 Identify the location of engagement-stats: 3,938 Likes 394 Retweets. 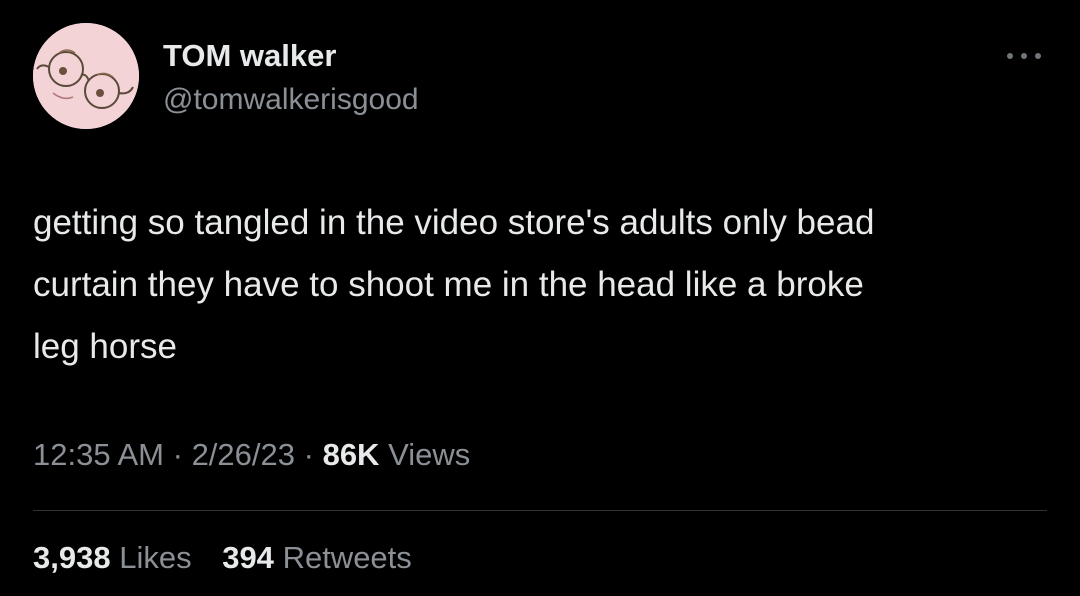
(233, 558).